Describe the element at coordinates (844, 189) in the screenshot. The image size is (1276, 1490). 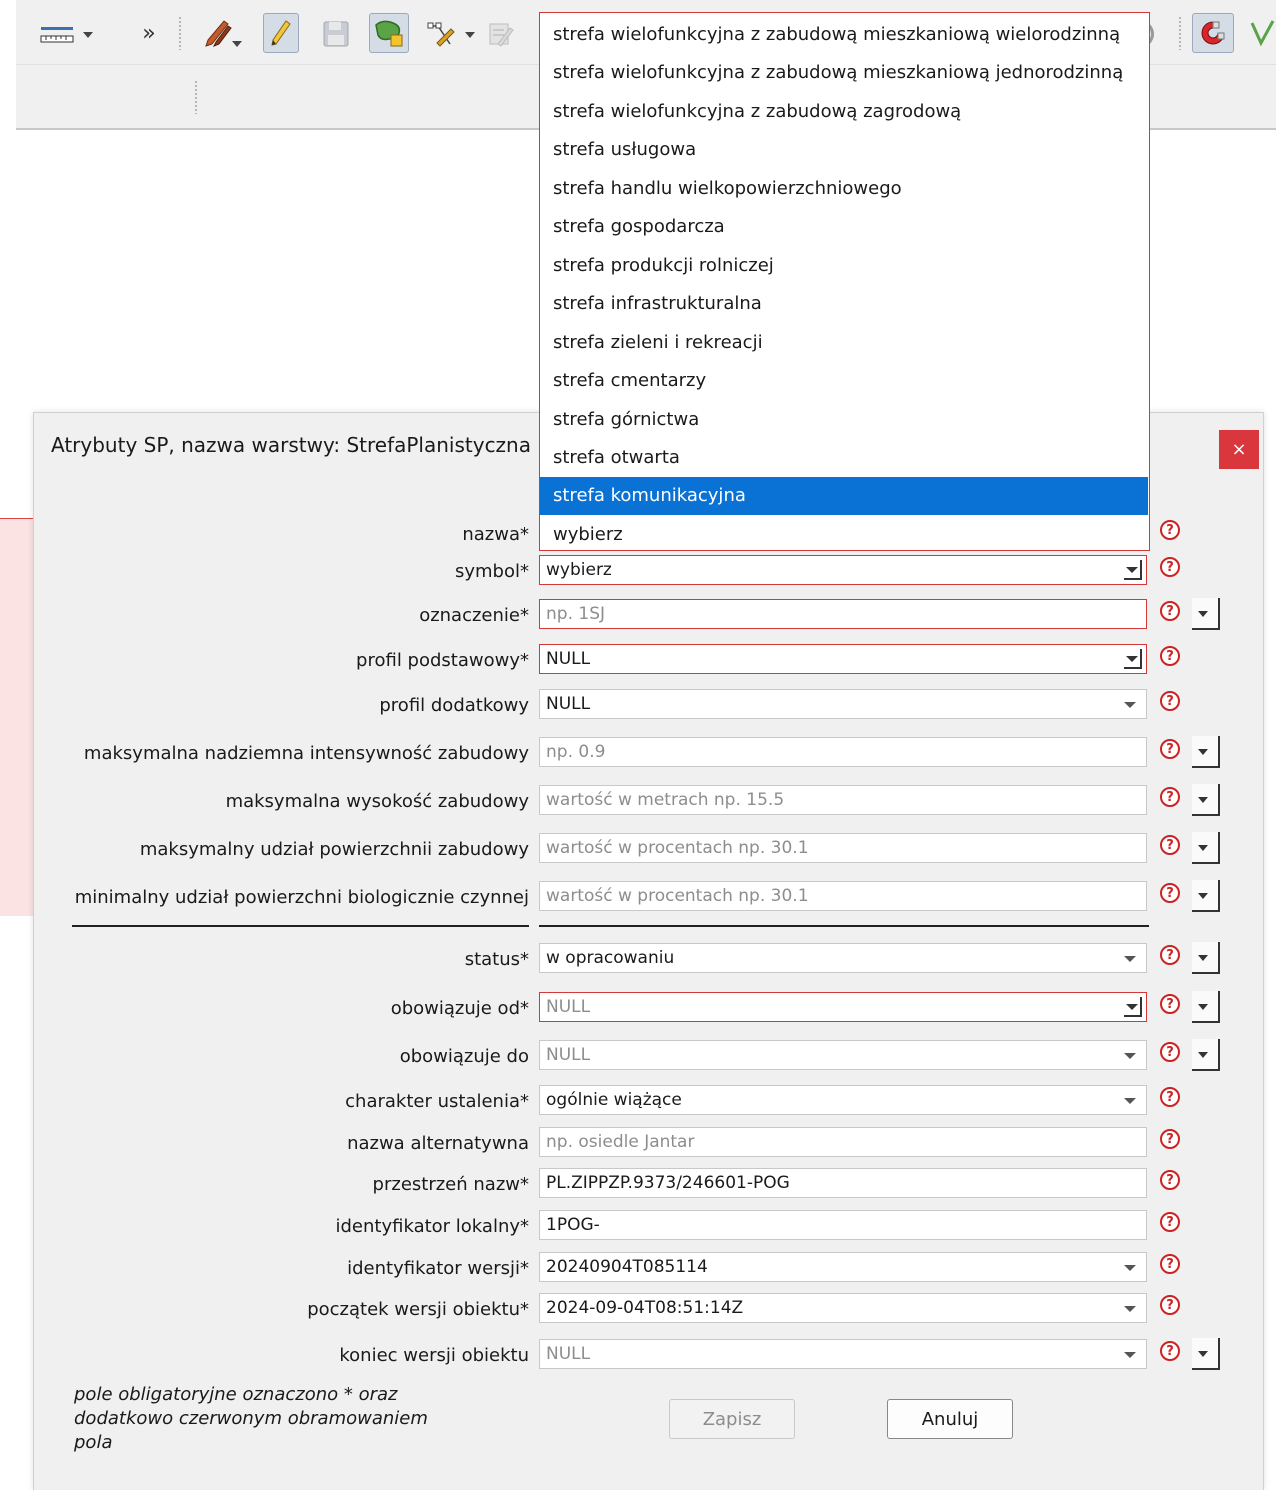
I see `dropdown-option: strefa handlu wielkopowierzchniowego` at that location.